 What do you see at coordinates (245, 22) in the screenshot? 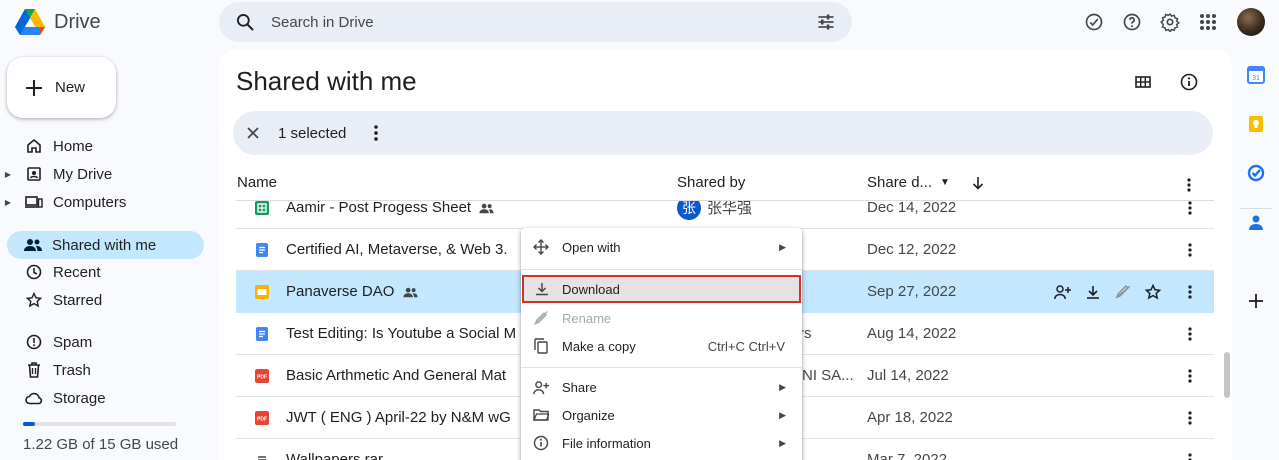
I see `search-icon` at bounding box center [245, 22].